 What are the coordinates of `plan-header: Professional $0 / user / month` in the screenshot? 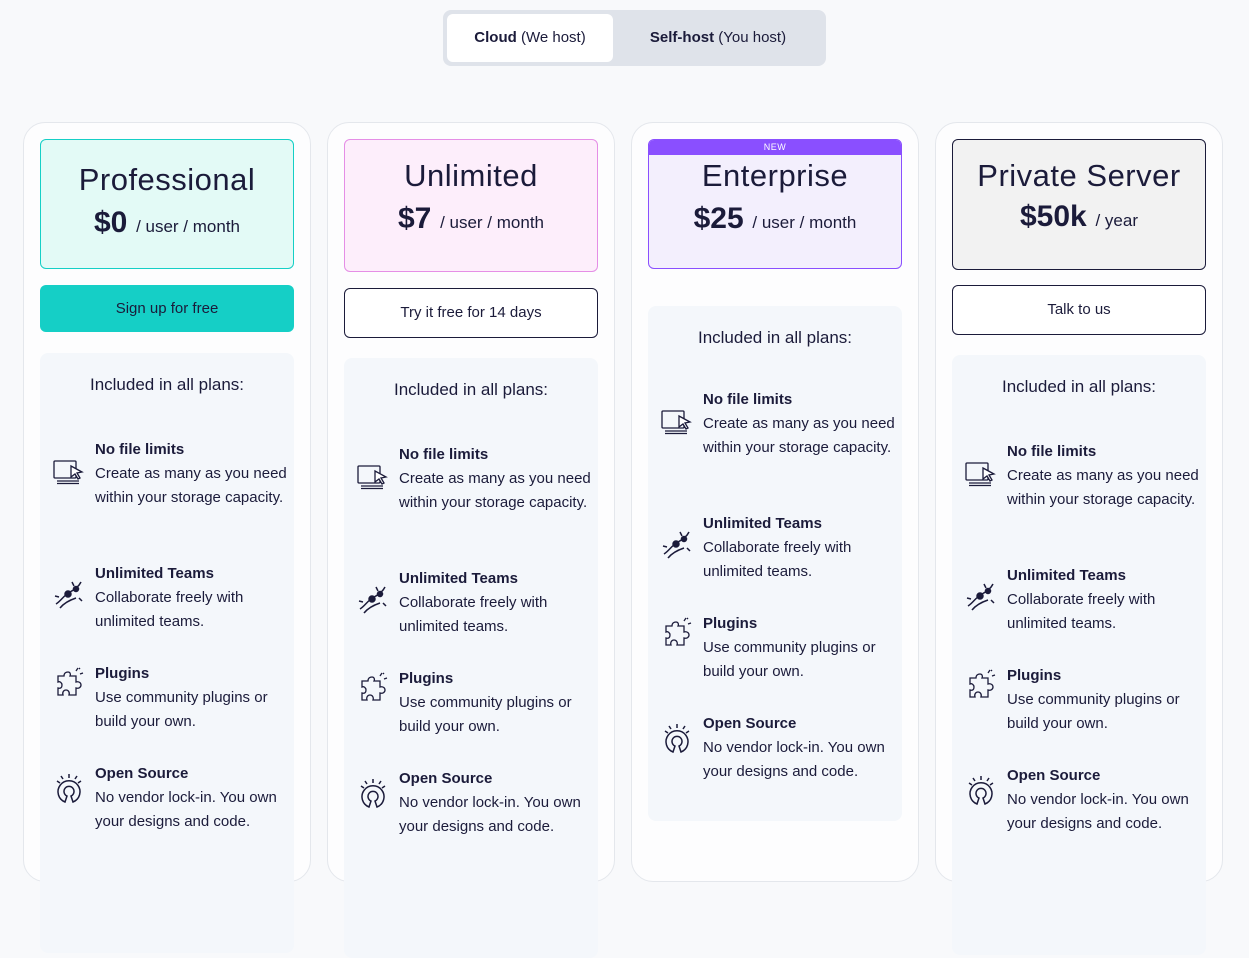 It's located at (167, 204).